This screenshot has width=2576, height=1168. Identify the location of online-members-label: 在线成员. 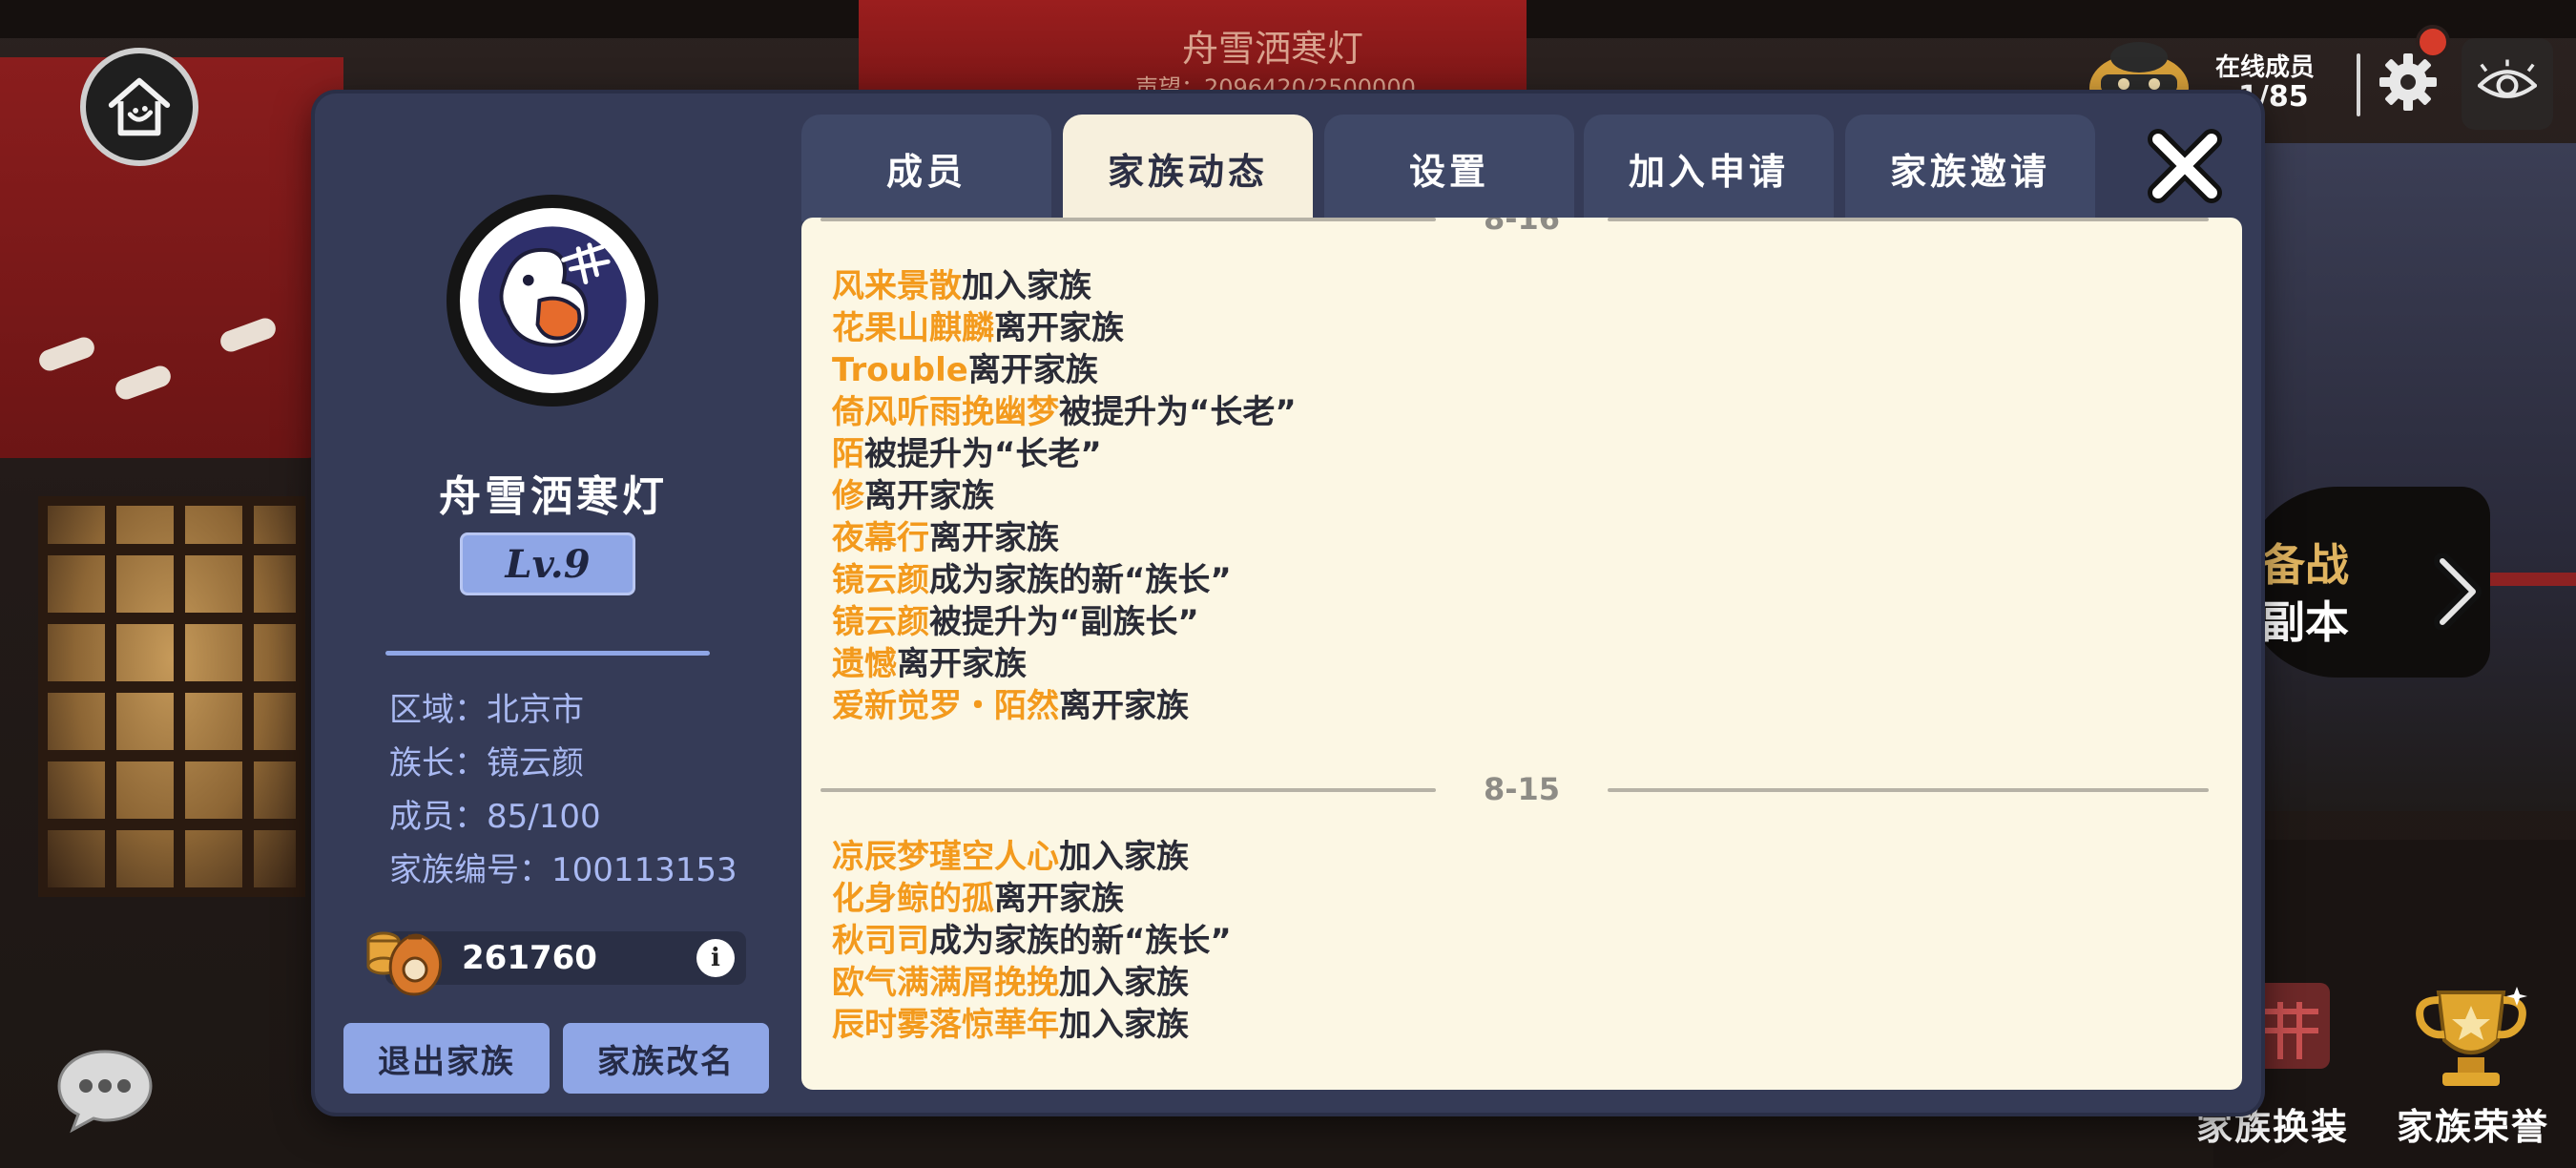
(2265, 67).